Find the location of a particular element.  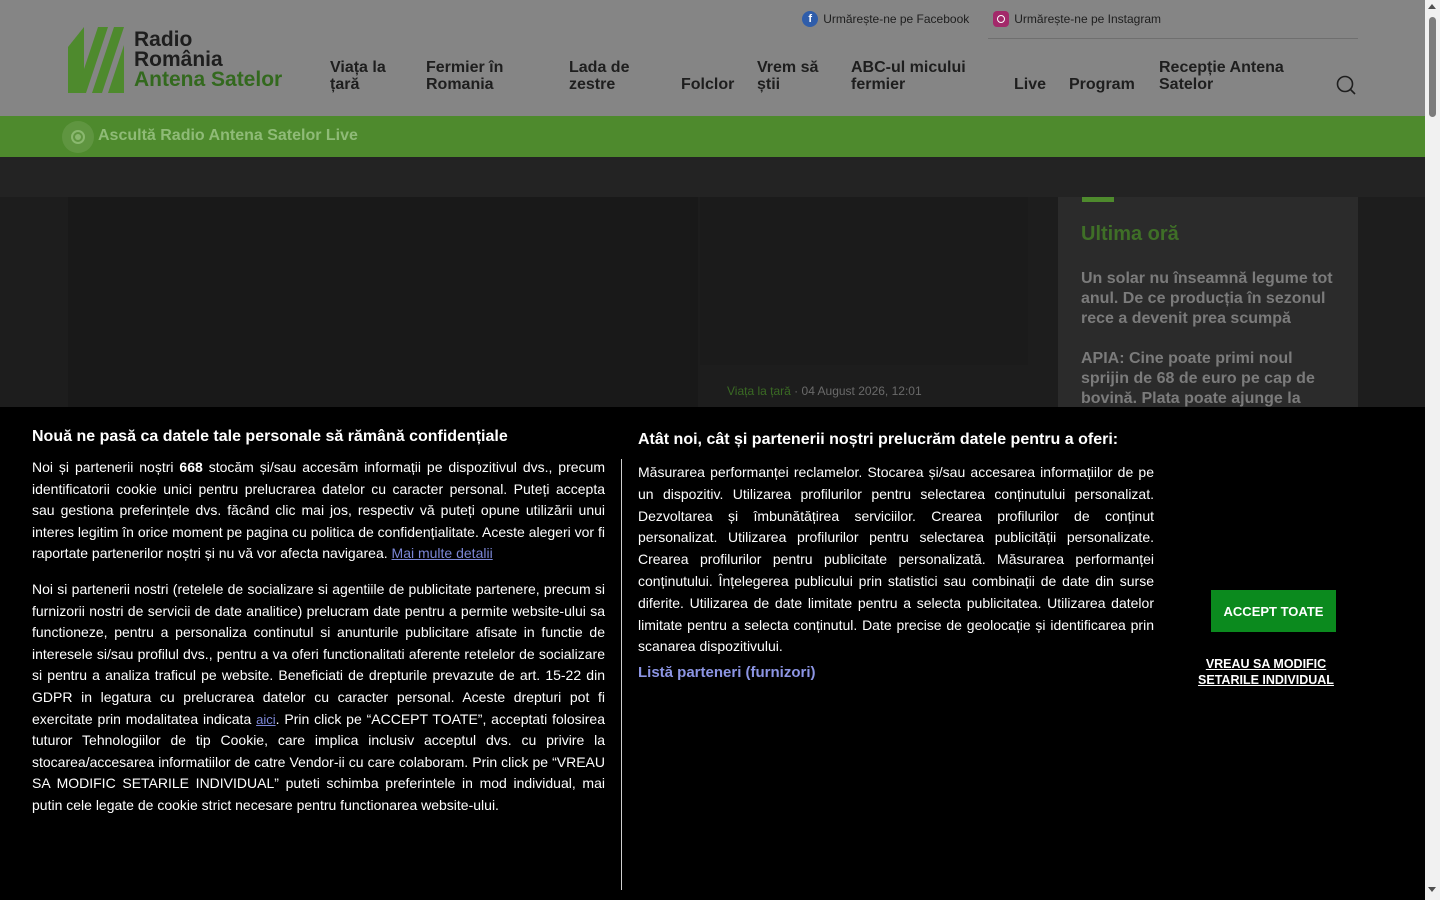

secondary-article-image is located at coordinates (864, 281).